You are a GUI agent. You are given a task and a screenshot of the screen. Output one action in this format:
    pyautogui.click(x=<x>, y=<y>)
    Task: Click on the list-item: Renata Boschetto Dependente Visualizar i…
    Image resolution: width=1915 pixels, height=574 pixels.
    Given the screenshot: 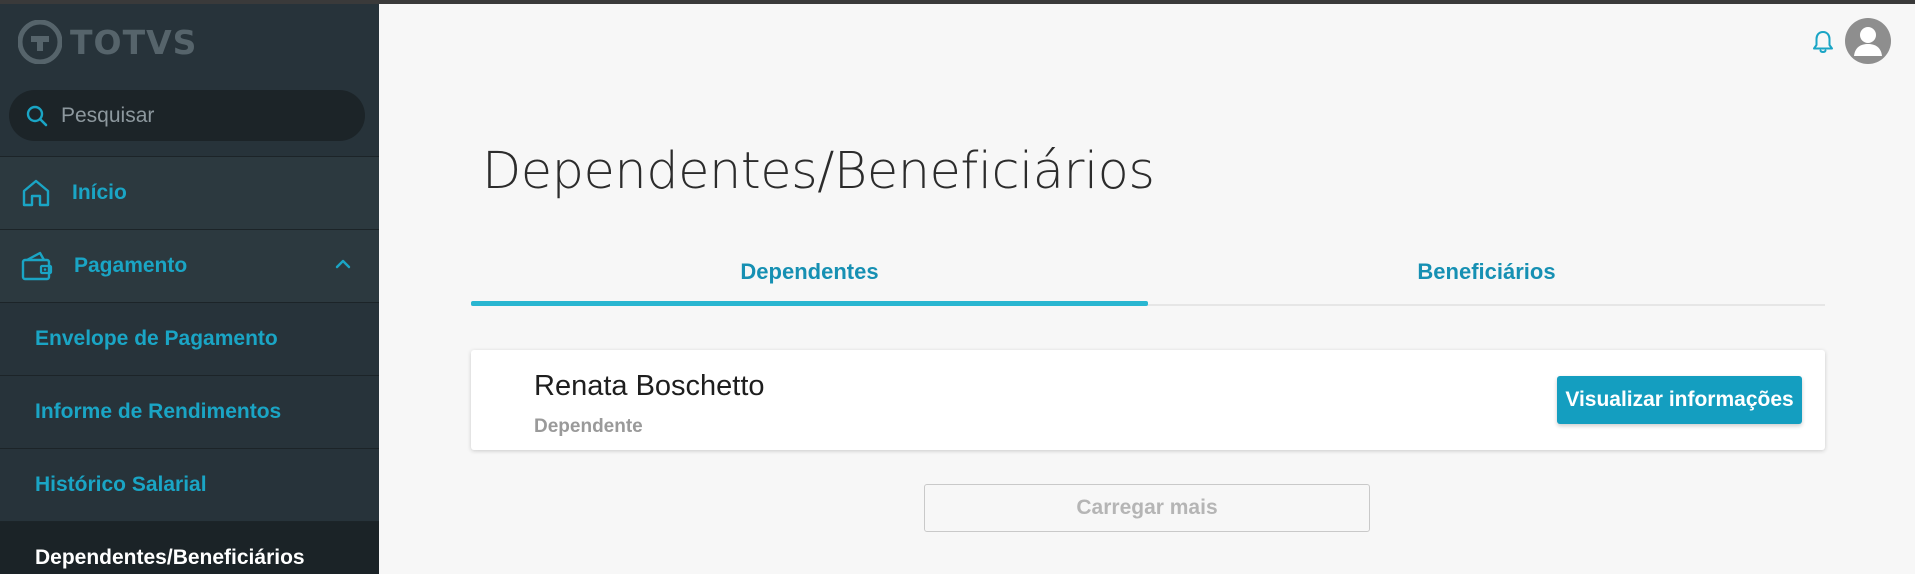 What is the action you would take?
    pyautogui.click(x=1148, y=400)
    